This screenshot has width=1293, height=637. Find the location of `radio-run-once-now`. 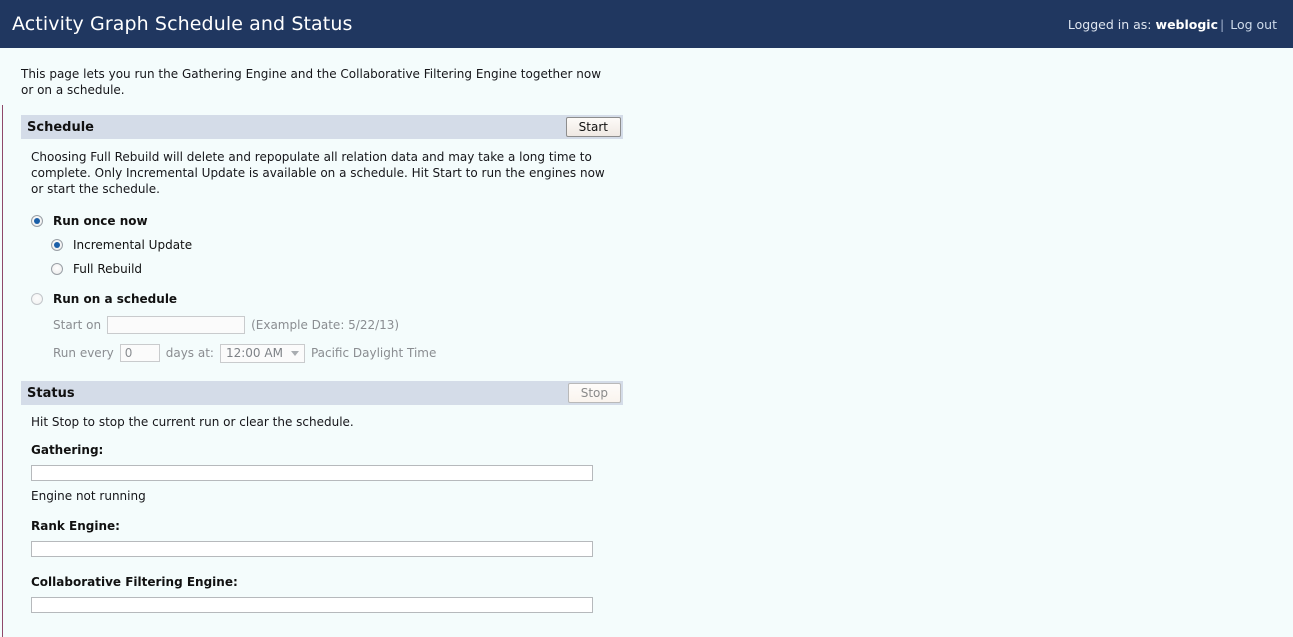

radio-run-once-now is located at coordinates (37, 221).